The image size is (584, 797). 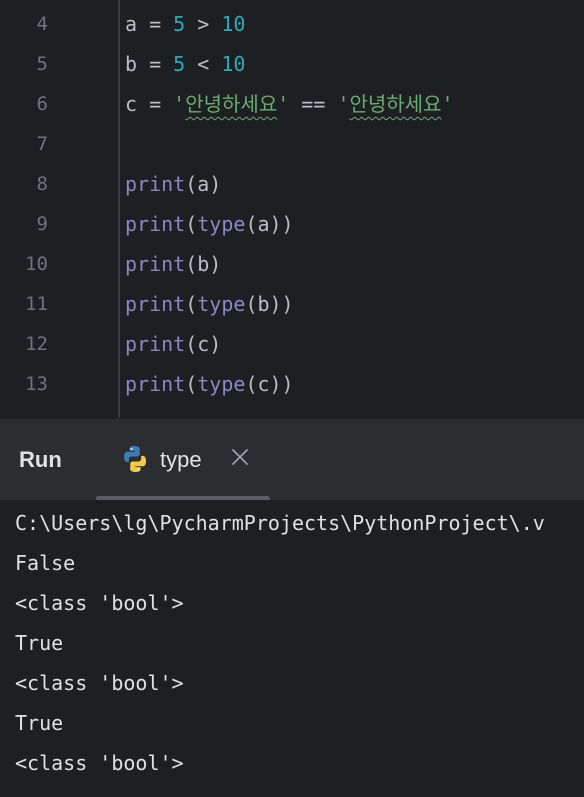 What do you see at coordinates (181, 459) in the screenshot?
I see `tab-label: type` at bounding box center [181, 459].